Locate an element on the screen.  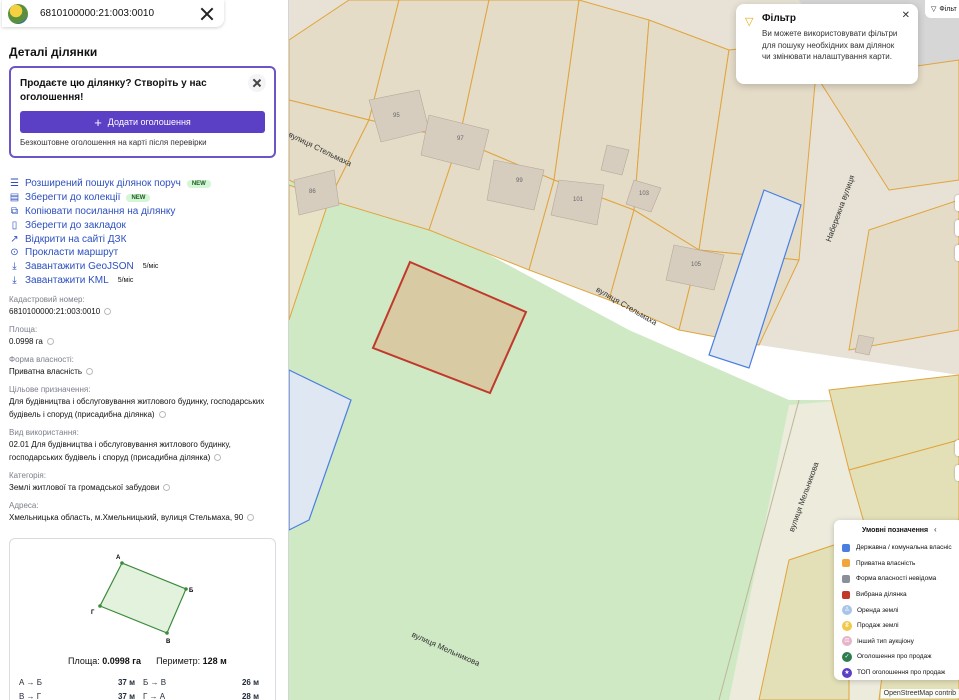
shape-area-label: Площа: is located at coordinates (84, 661).